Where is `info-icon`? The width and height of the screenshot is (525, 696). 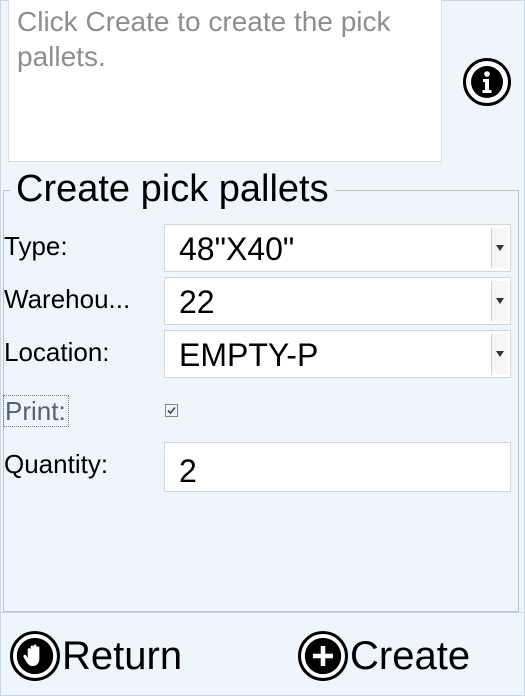
info-icon is located at coordinates (487, 82).